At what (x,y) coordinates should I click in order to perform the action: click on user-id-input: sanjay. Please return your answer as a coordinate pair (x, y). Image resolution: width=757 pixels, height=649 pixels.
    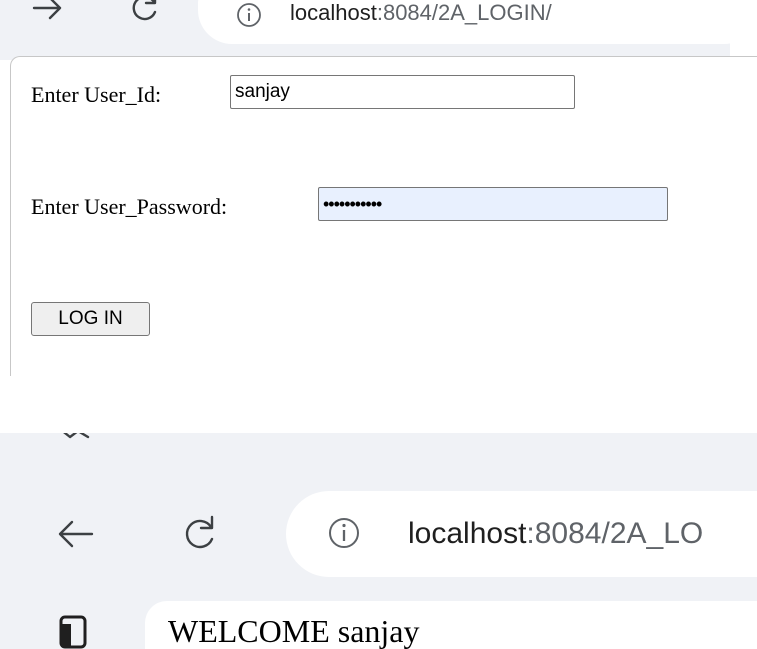
    Looking at the image, I should click on (402, 92).